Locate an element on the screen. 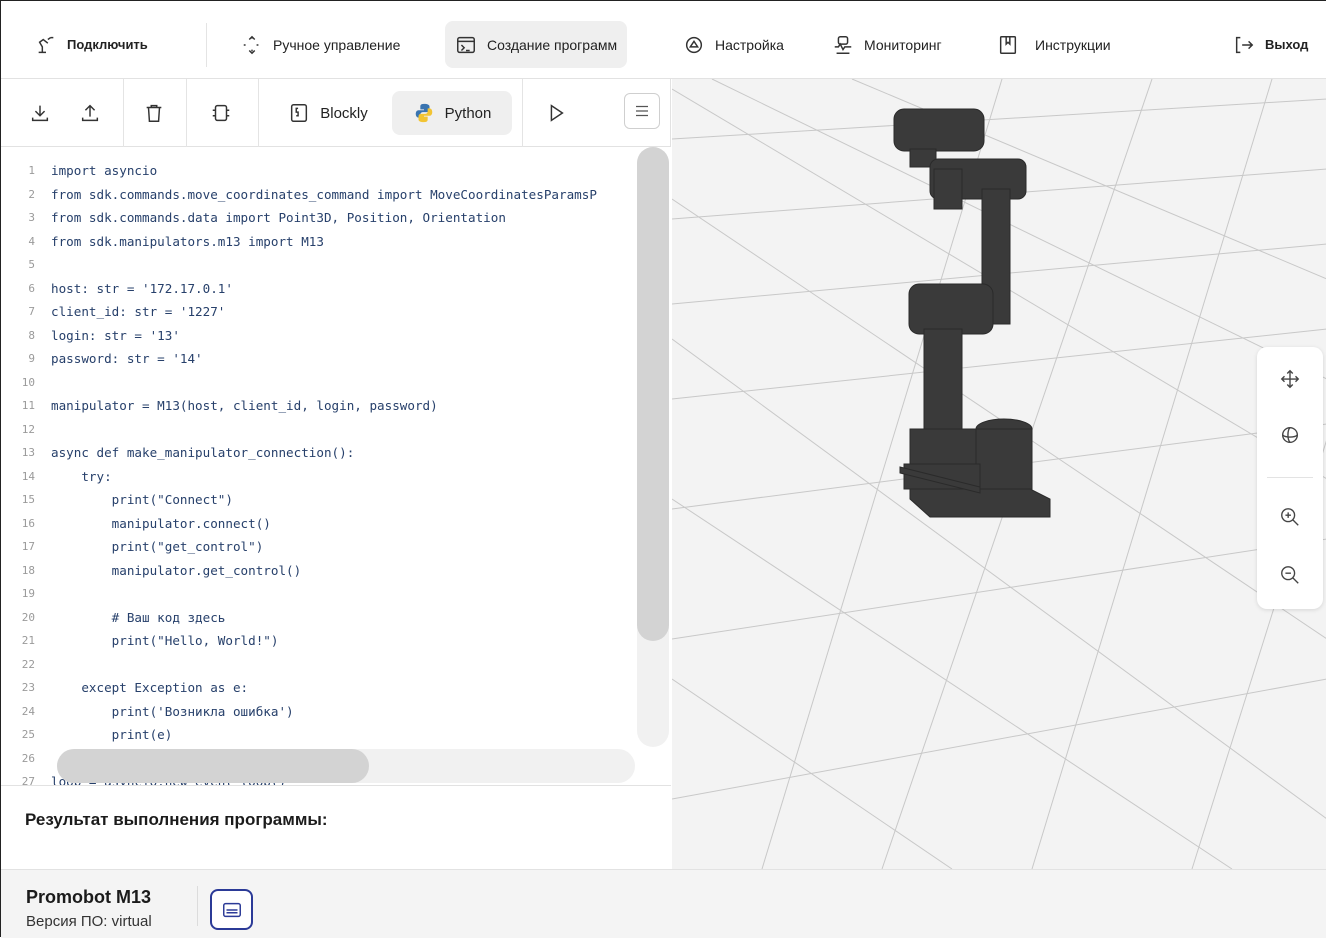  code-line: 1 import asyncio is located at coordinates (331, 171).